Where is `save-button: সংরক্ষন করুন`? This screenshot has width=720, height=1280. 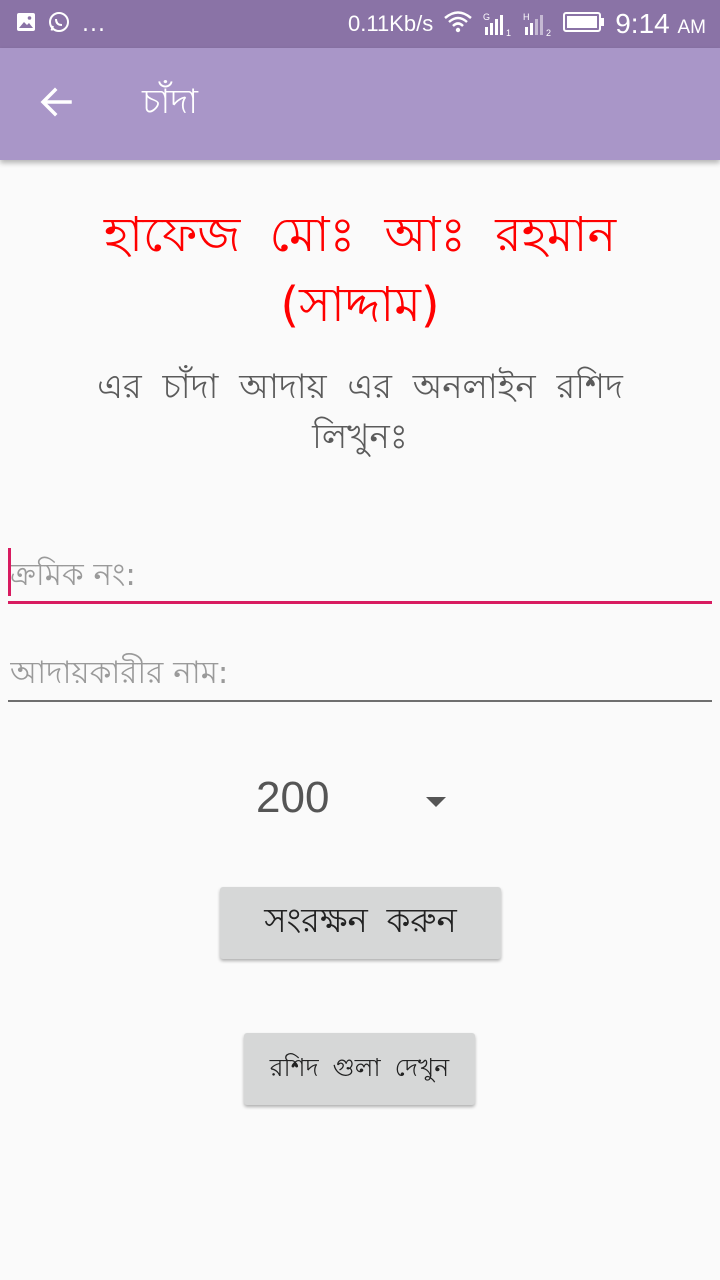 save-button: সংরক্ষন করুন is located at coordinates (360, 923).